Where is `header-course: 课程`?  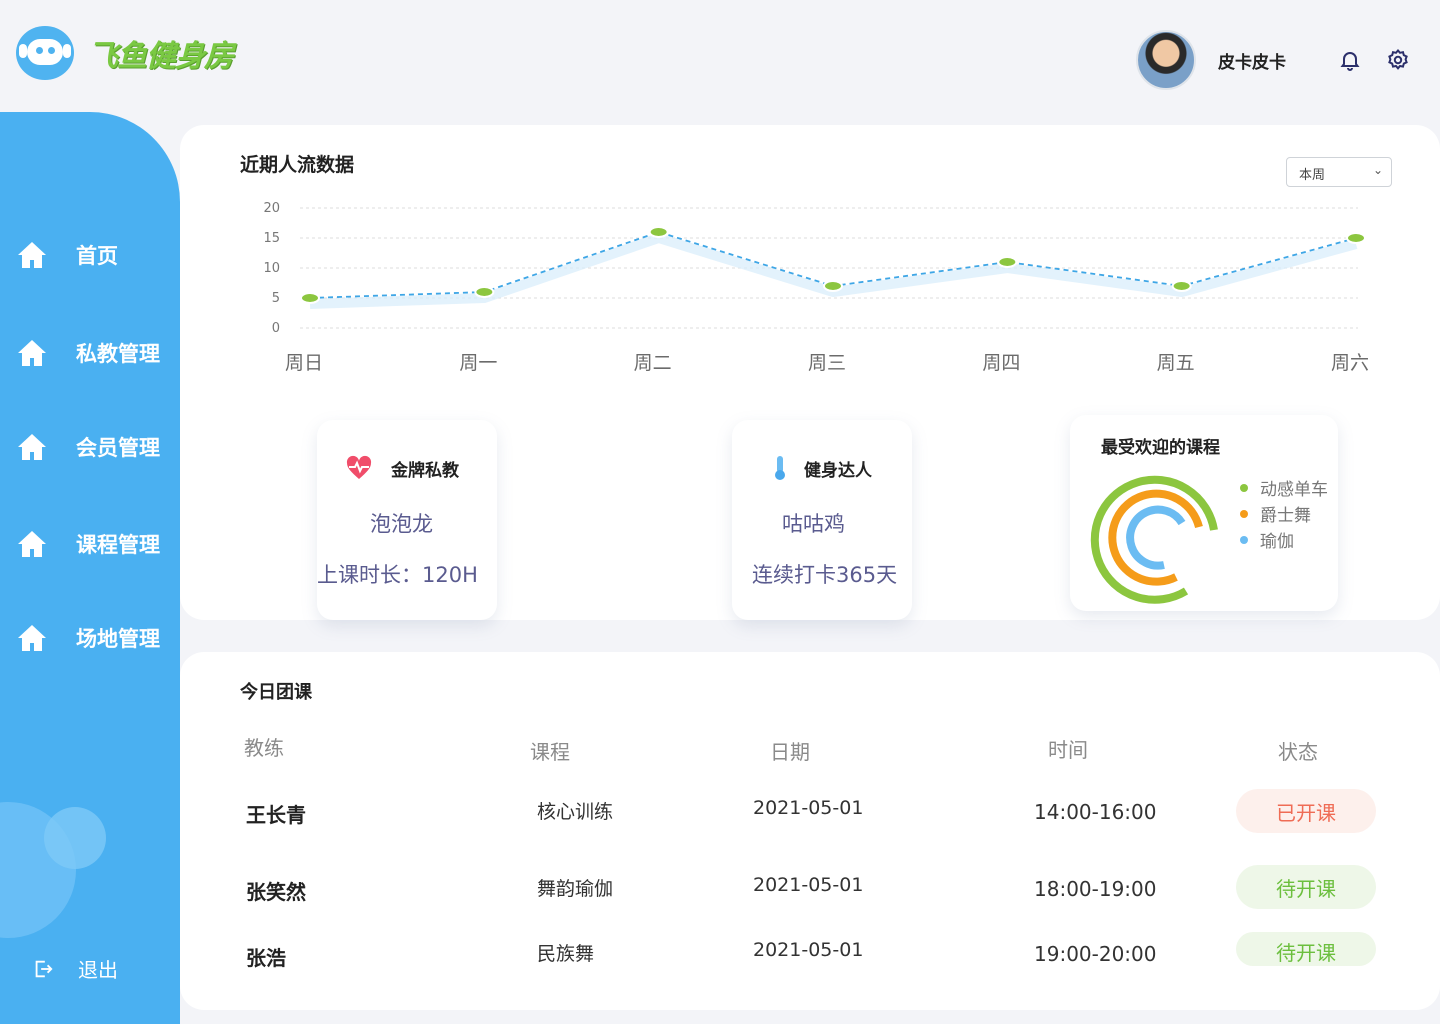
header-course: 课程 is located at coordinates (550, 752).